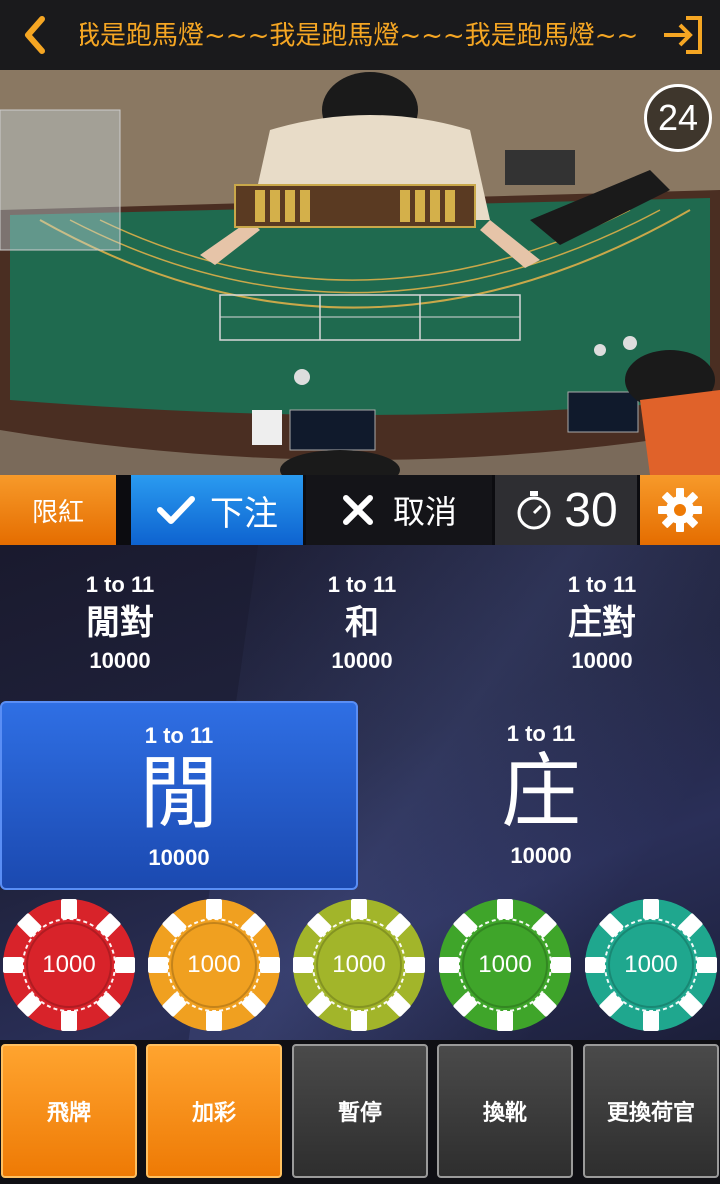  I want to click on place-bet-button: 下注, so click(217, 510).